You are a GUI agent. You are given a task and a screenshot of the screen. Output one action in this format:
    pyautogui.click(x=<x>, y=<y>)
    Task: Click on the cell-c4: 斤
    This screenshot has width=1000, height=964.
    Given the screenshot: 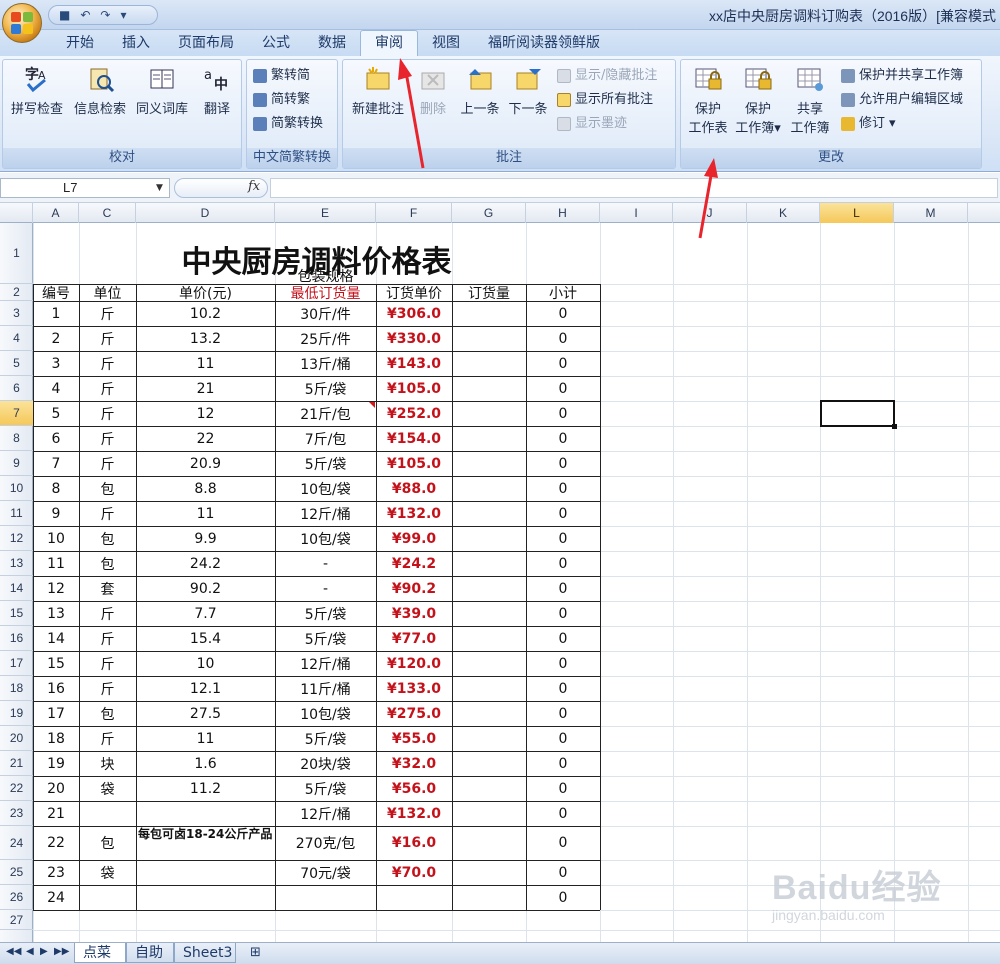 What is the action you would take?
    pyautogui.click(x=107, y=338)
    